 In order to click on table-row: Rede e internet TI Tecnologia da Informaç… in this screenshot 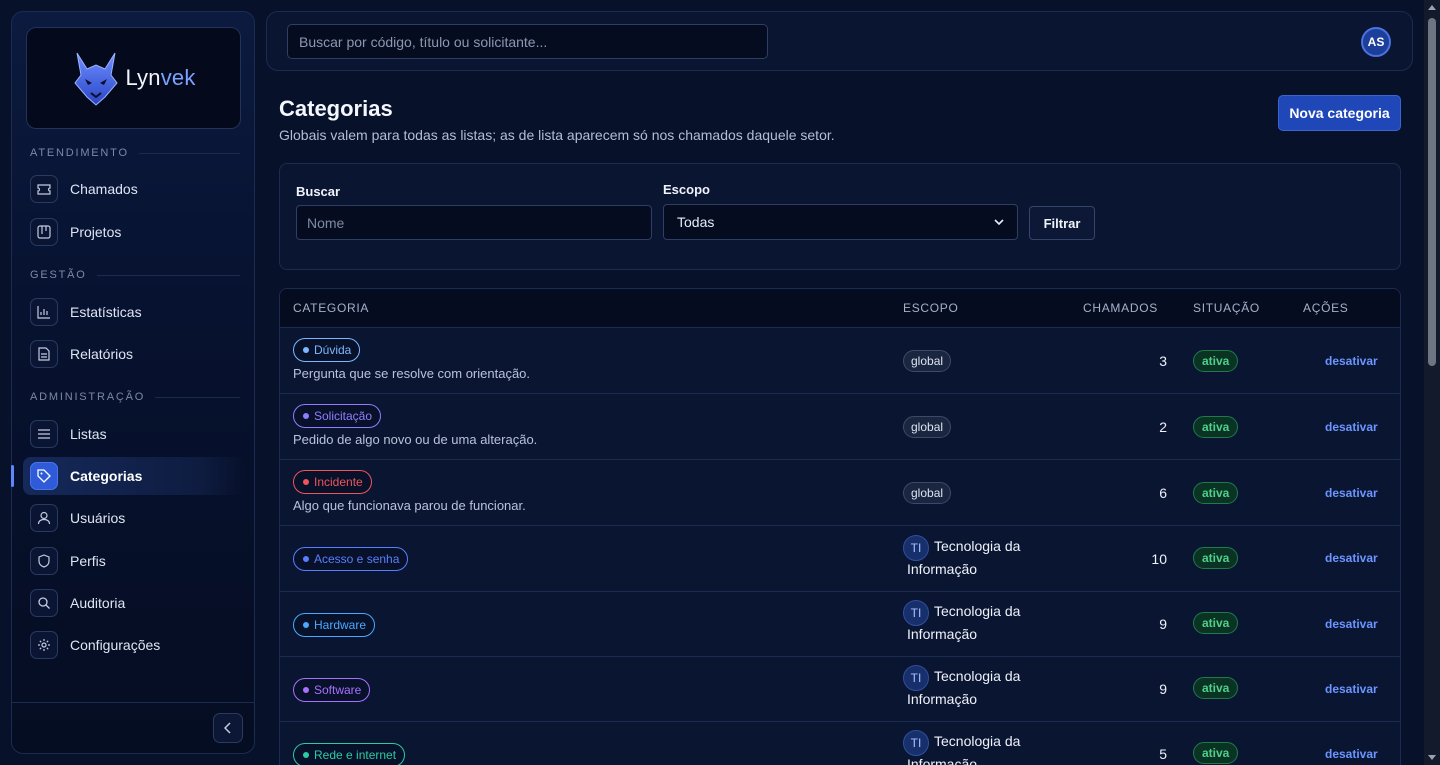, I will do `click(840, 743)`.